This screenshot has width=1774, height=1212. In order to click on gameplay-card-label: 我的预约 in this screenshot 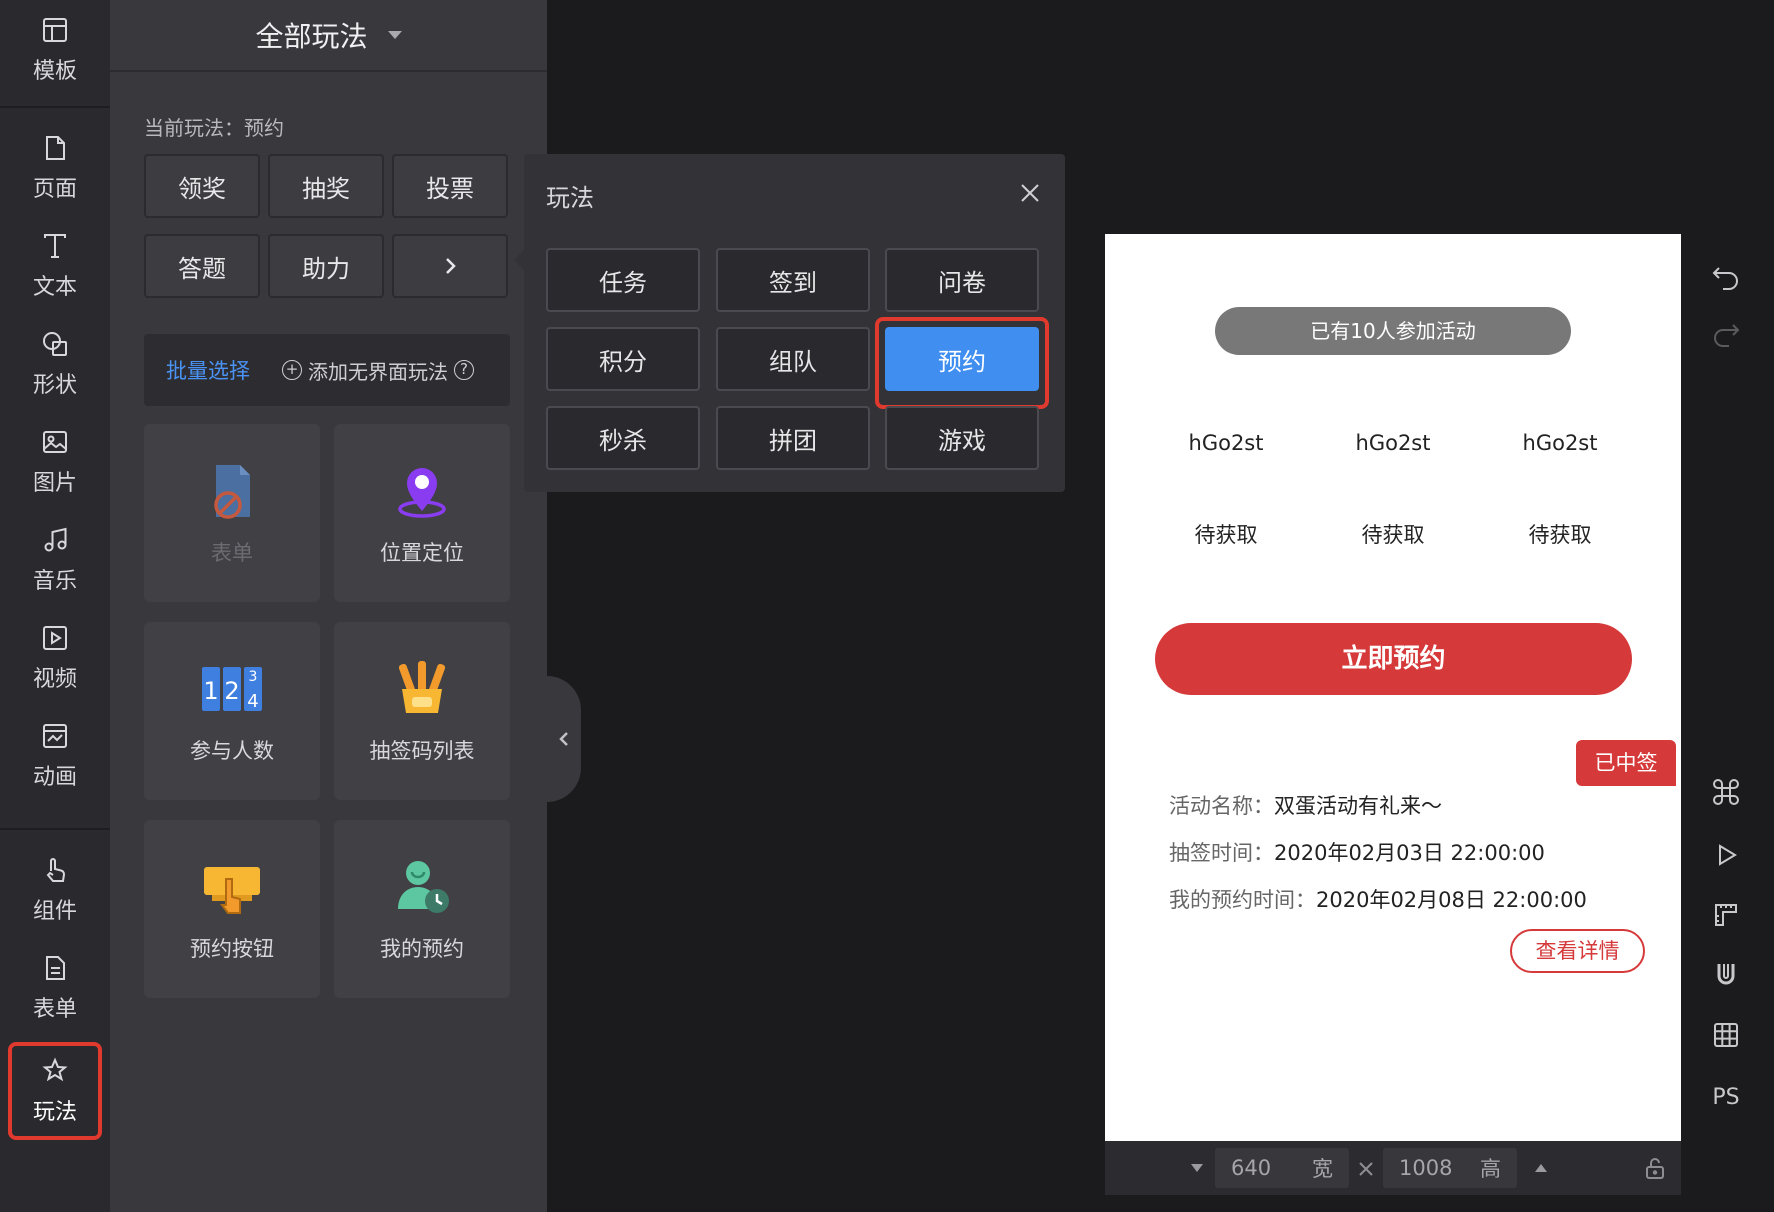, I will do `click(422, 949)`.